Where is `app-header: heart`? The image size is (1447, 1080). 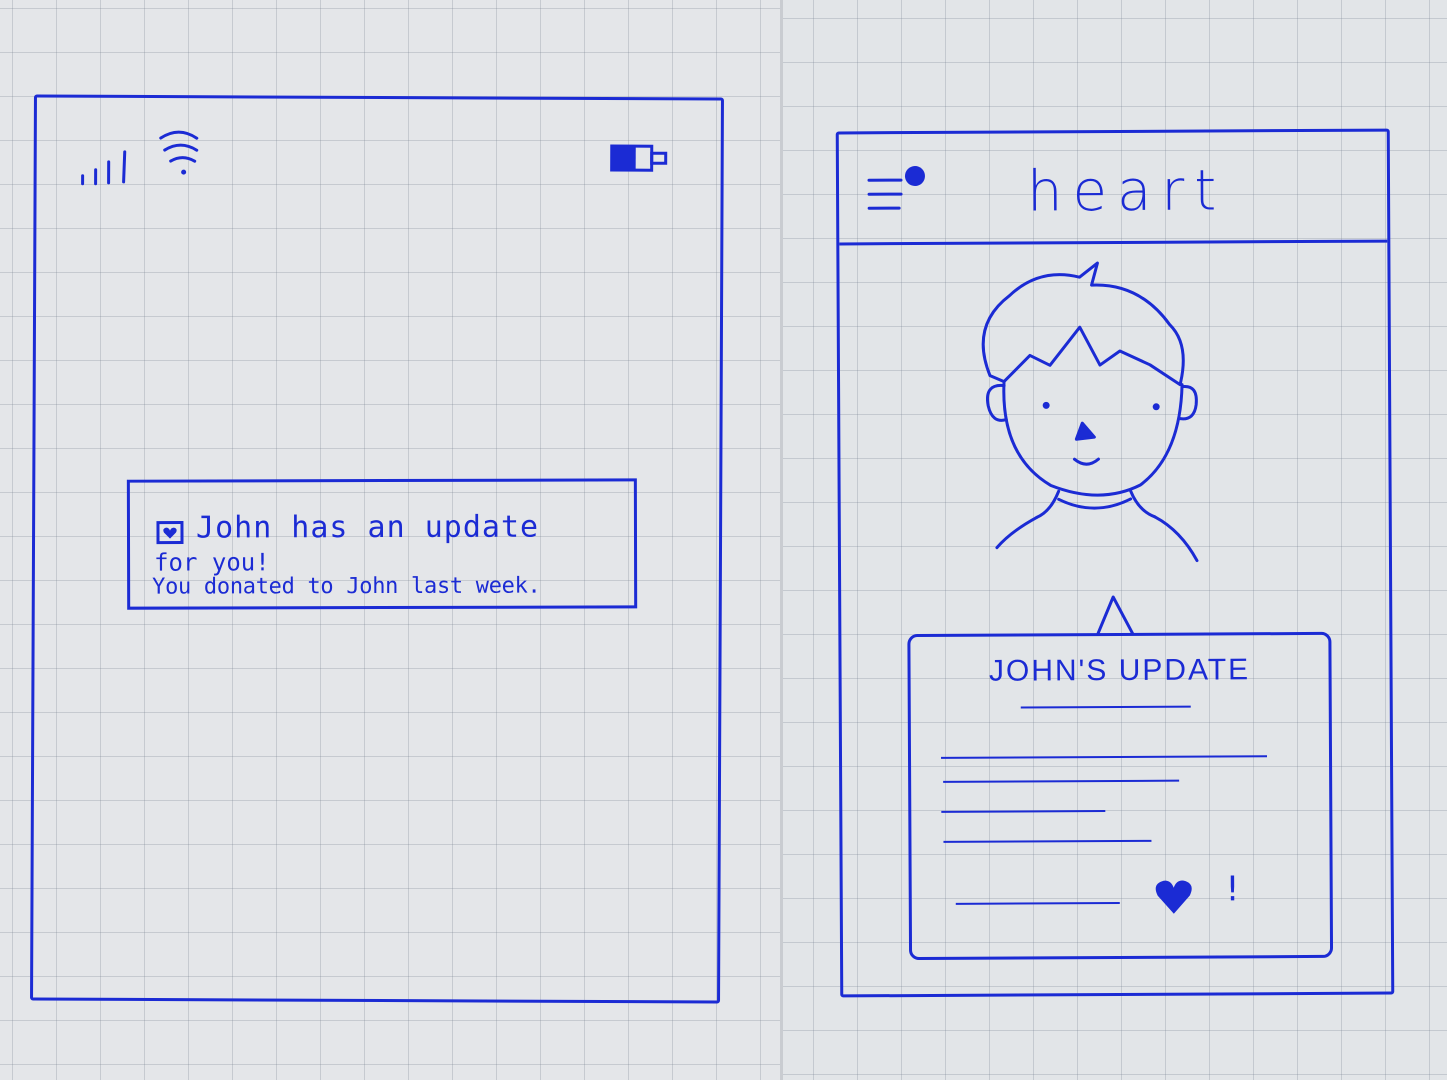
app-header: heart is located at coordinates (1113, 188).